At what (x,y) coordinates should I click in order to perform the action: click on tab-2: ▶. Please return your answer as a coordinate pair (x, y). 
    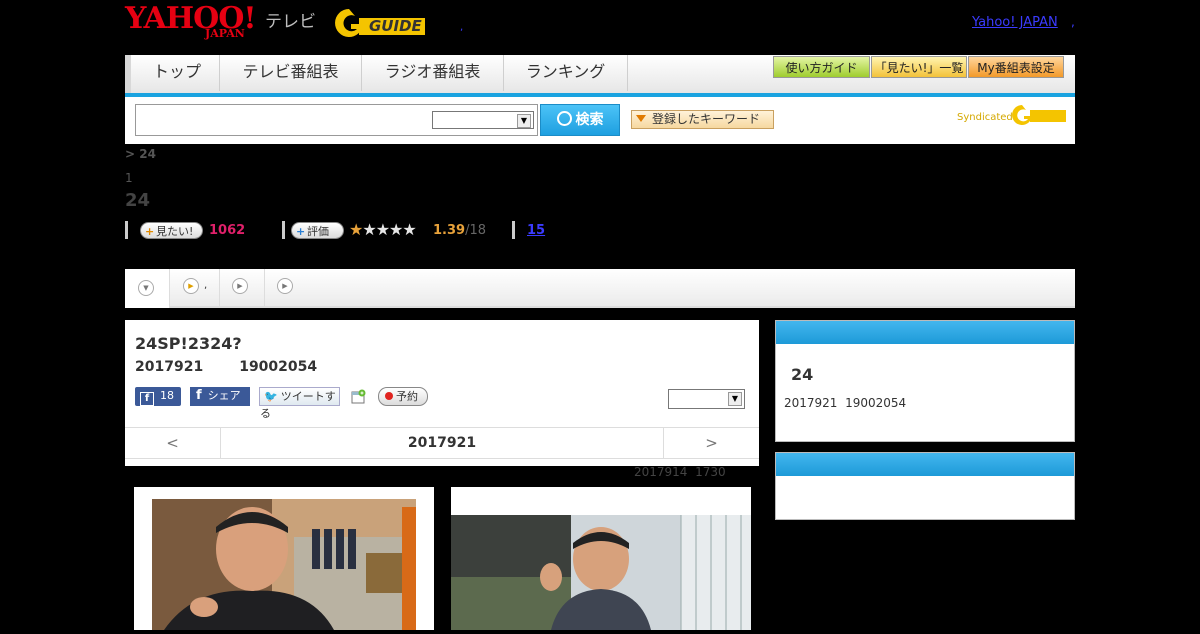
    Looking at the image, I should click on (242, 287).